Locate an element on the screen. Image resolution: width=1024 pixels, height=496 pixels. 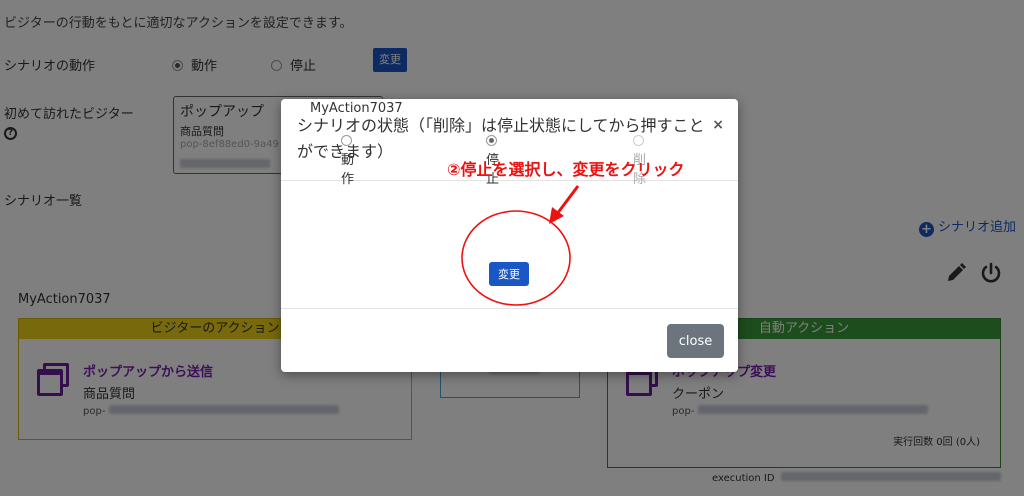
change-button: 変更 is located at coordinates (509, 274).